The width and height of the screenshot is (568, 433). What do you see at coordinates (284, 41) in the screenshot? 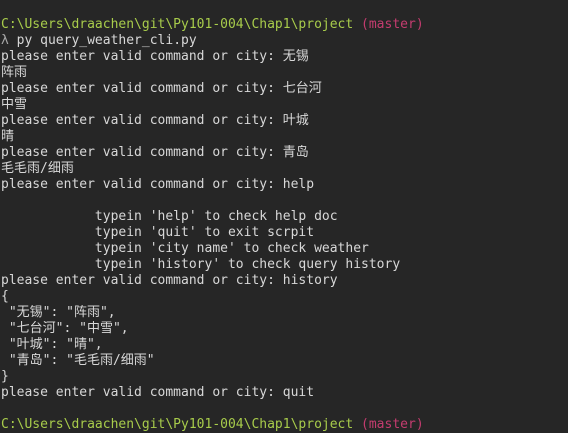
I see `command-line: λ py query_weather_cli.py` at bounding box center [284, 41].